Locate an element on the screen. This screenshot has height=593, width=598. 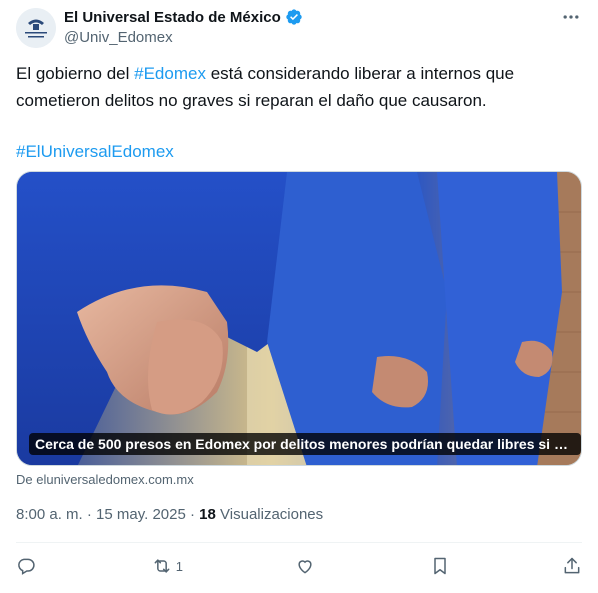
views-count: 18 is located at coordinates (207, 514).